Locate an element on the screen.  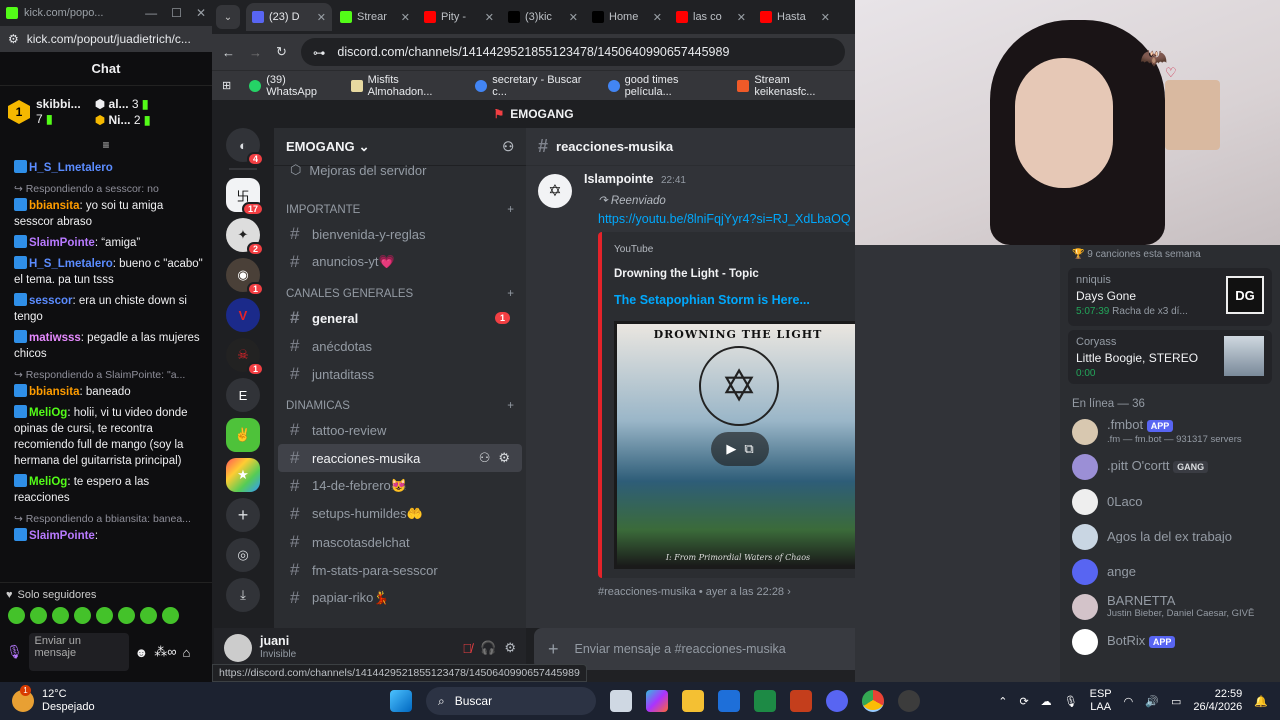
forward-icon: → is located at coordinates (255, 52).